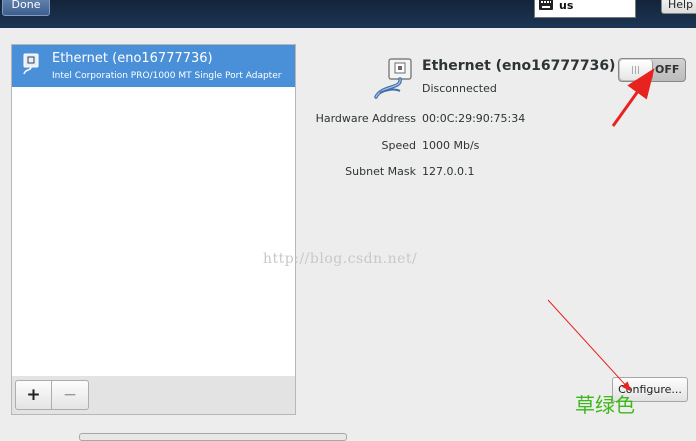 The image size is (696, 441). Describe the element at coordinates (633, 97) in the screenshot. I see `arrow-to-toggle` at that location.